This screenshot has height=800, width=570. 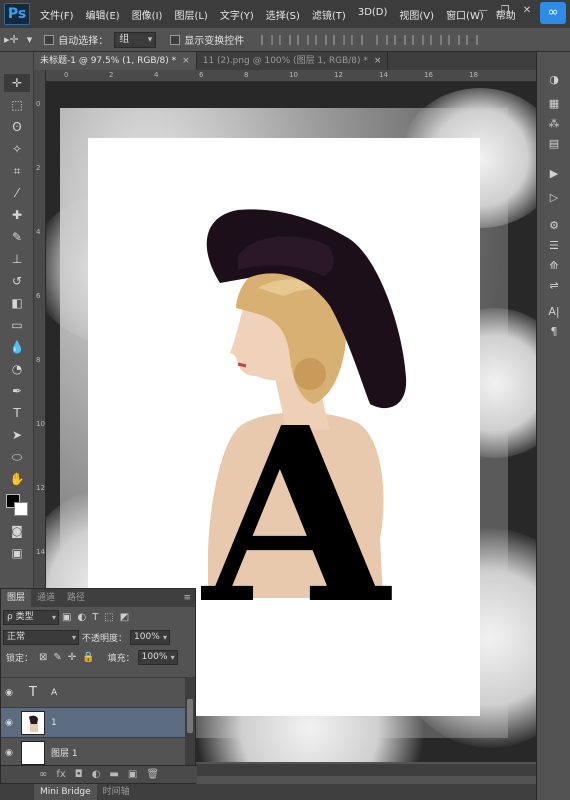 What do you see at coordinates (190, 722) in the screenshot?
I see `layers-scrollbar` at bounding box center [190, 722].